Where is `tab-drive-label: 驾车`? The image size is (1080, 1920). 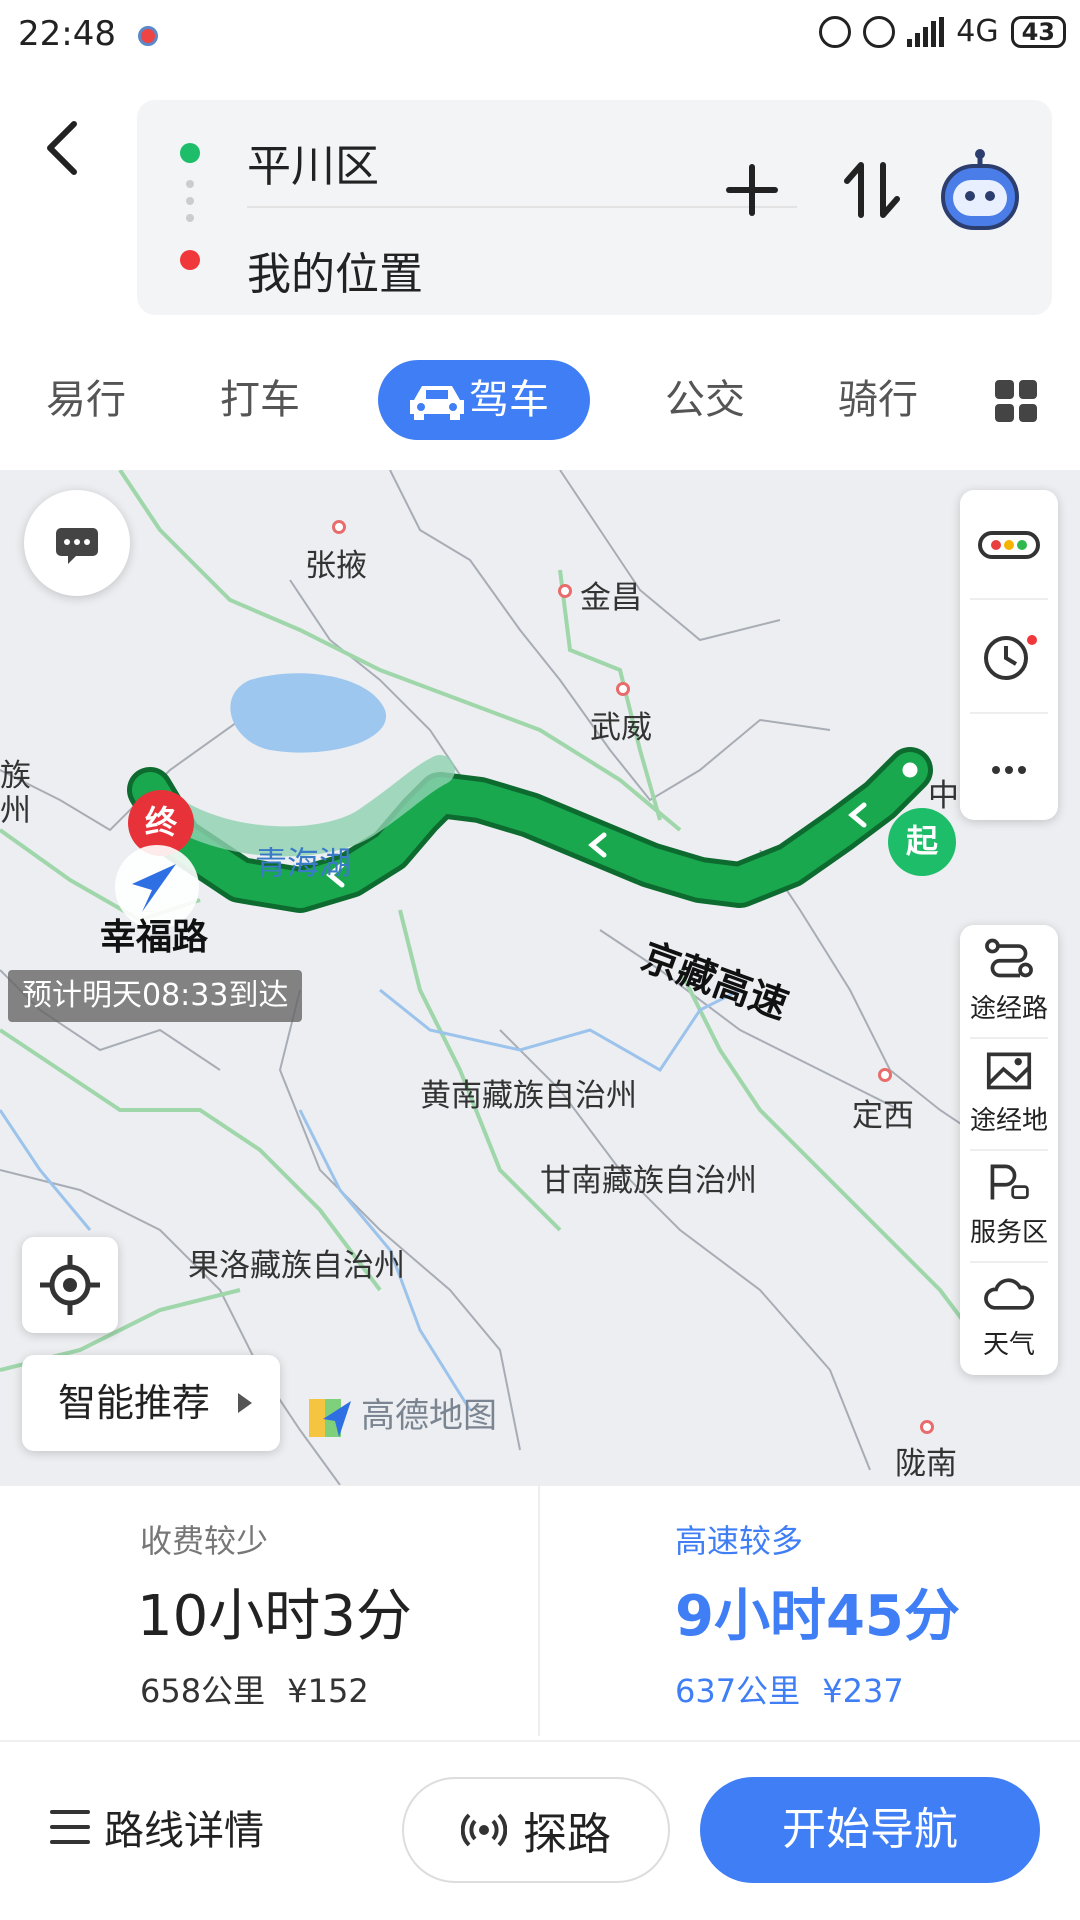 tab-drive-label: 驾车 is located at coordinates (509, 400).